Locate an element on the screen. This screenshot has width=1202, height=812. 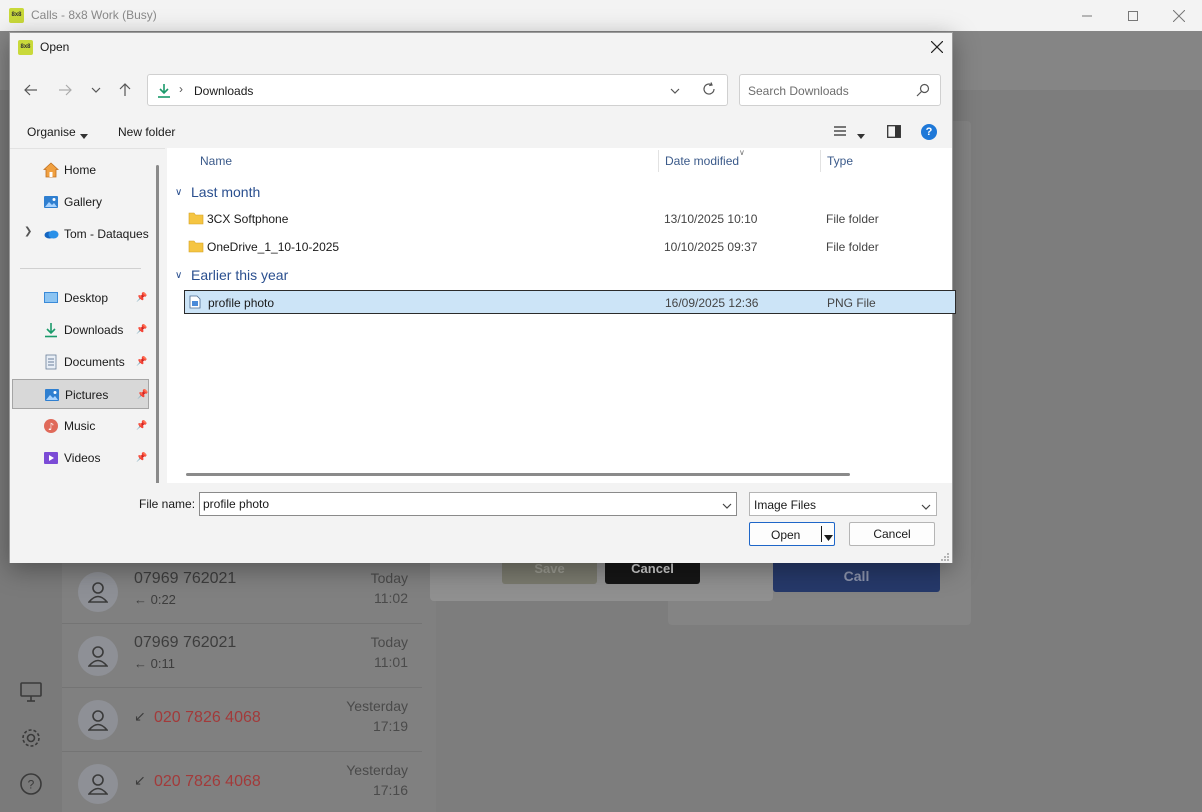
nav-item-onedrive: ❯ Tom - Dataques is located at coordinates (80, 234).